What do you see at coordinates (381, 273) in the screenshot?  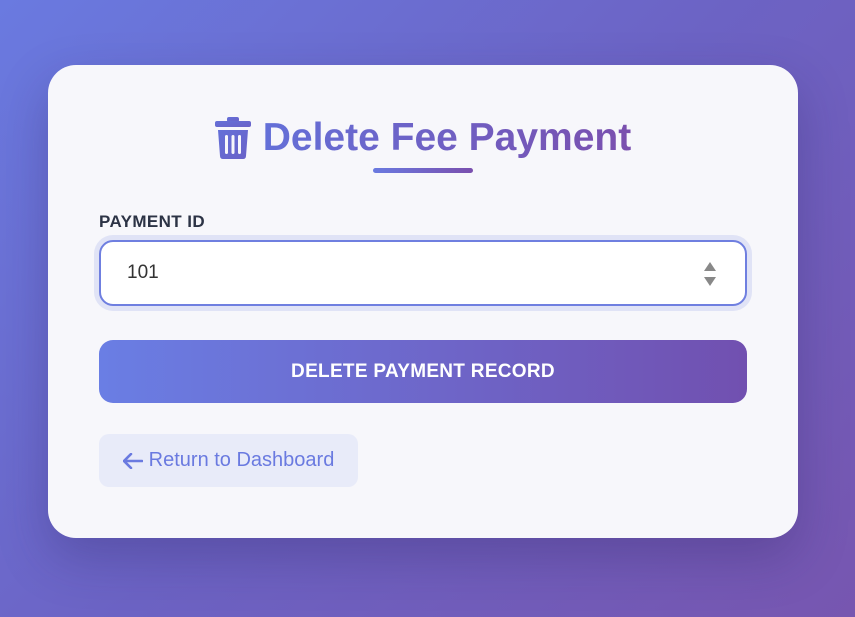 I see `payment-id-input` at bounding box center [381, 273].